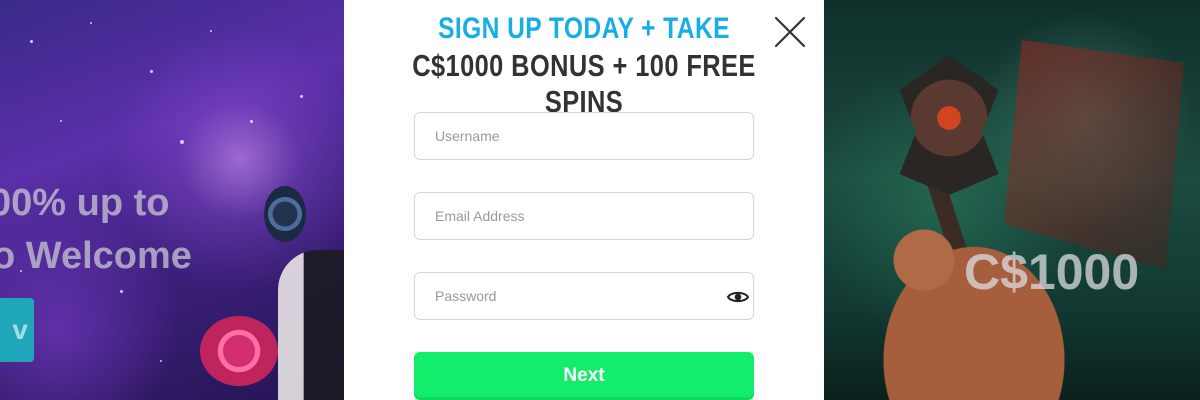 This screenshot has height=400, width=1200. I want to click on password-visibility-toggle, so click(738, 297).